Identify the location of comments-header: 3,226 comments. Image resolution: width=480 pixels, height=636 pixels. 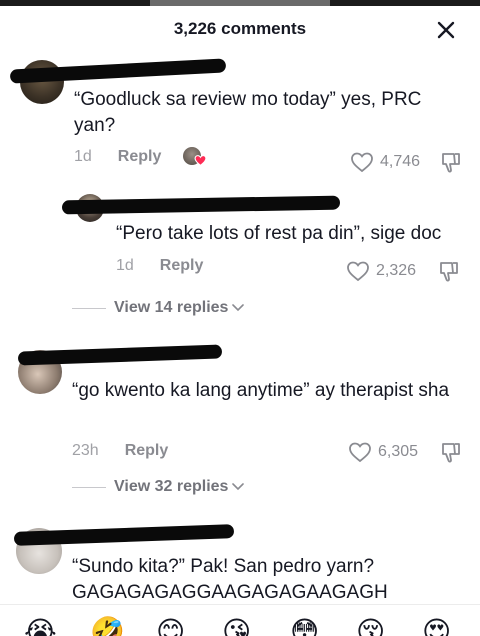
(240, 30).